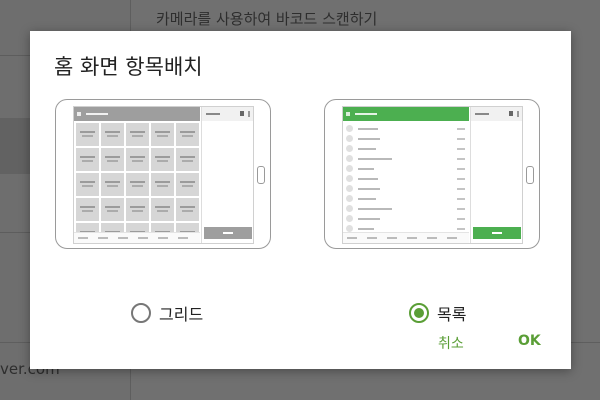 This screenshot has height=400, width=600. I want to click on dialog-title: 홈 화면 항목배치, so click(128, 67).